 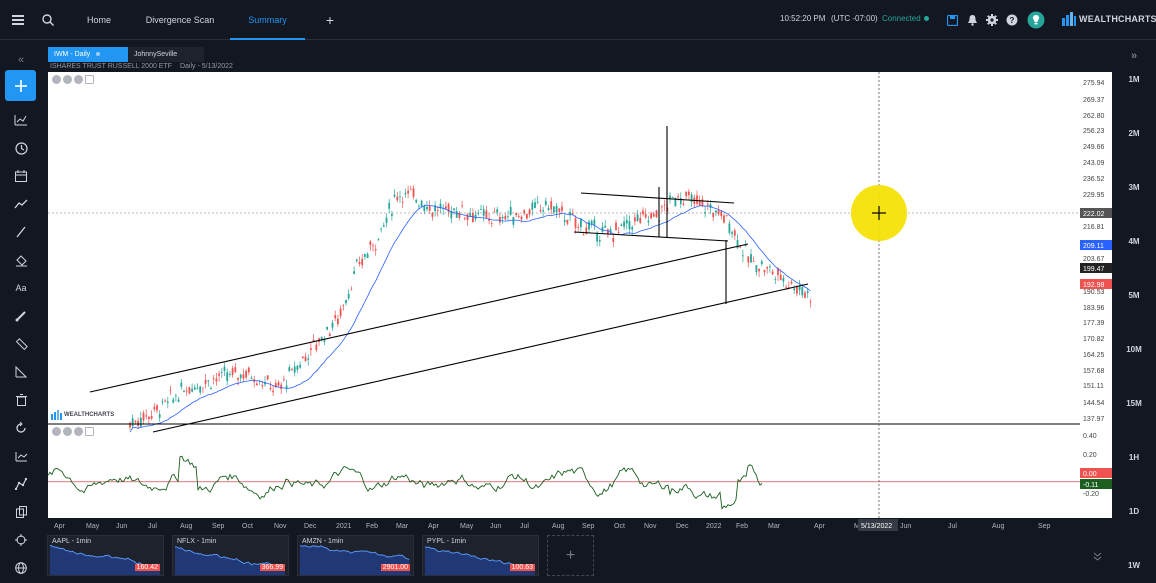 What do you see at coordinates (570, 555) in the screenshot?
I see `add-mini-chart-button: +` at bounding box center [570, 555].